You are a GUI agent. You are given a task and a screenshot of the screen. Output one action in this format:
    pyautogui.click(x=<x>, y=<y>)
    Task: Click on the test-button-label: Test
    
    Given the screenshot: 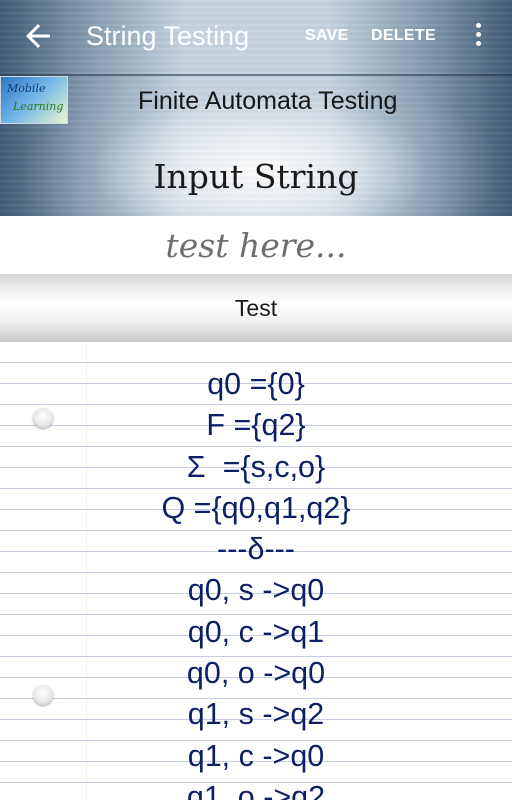 What is the action you would take?
    pyautogui.click(x=256, y=308)
    